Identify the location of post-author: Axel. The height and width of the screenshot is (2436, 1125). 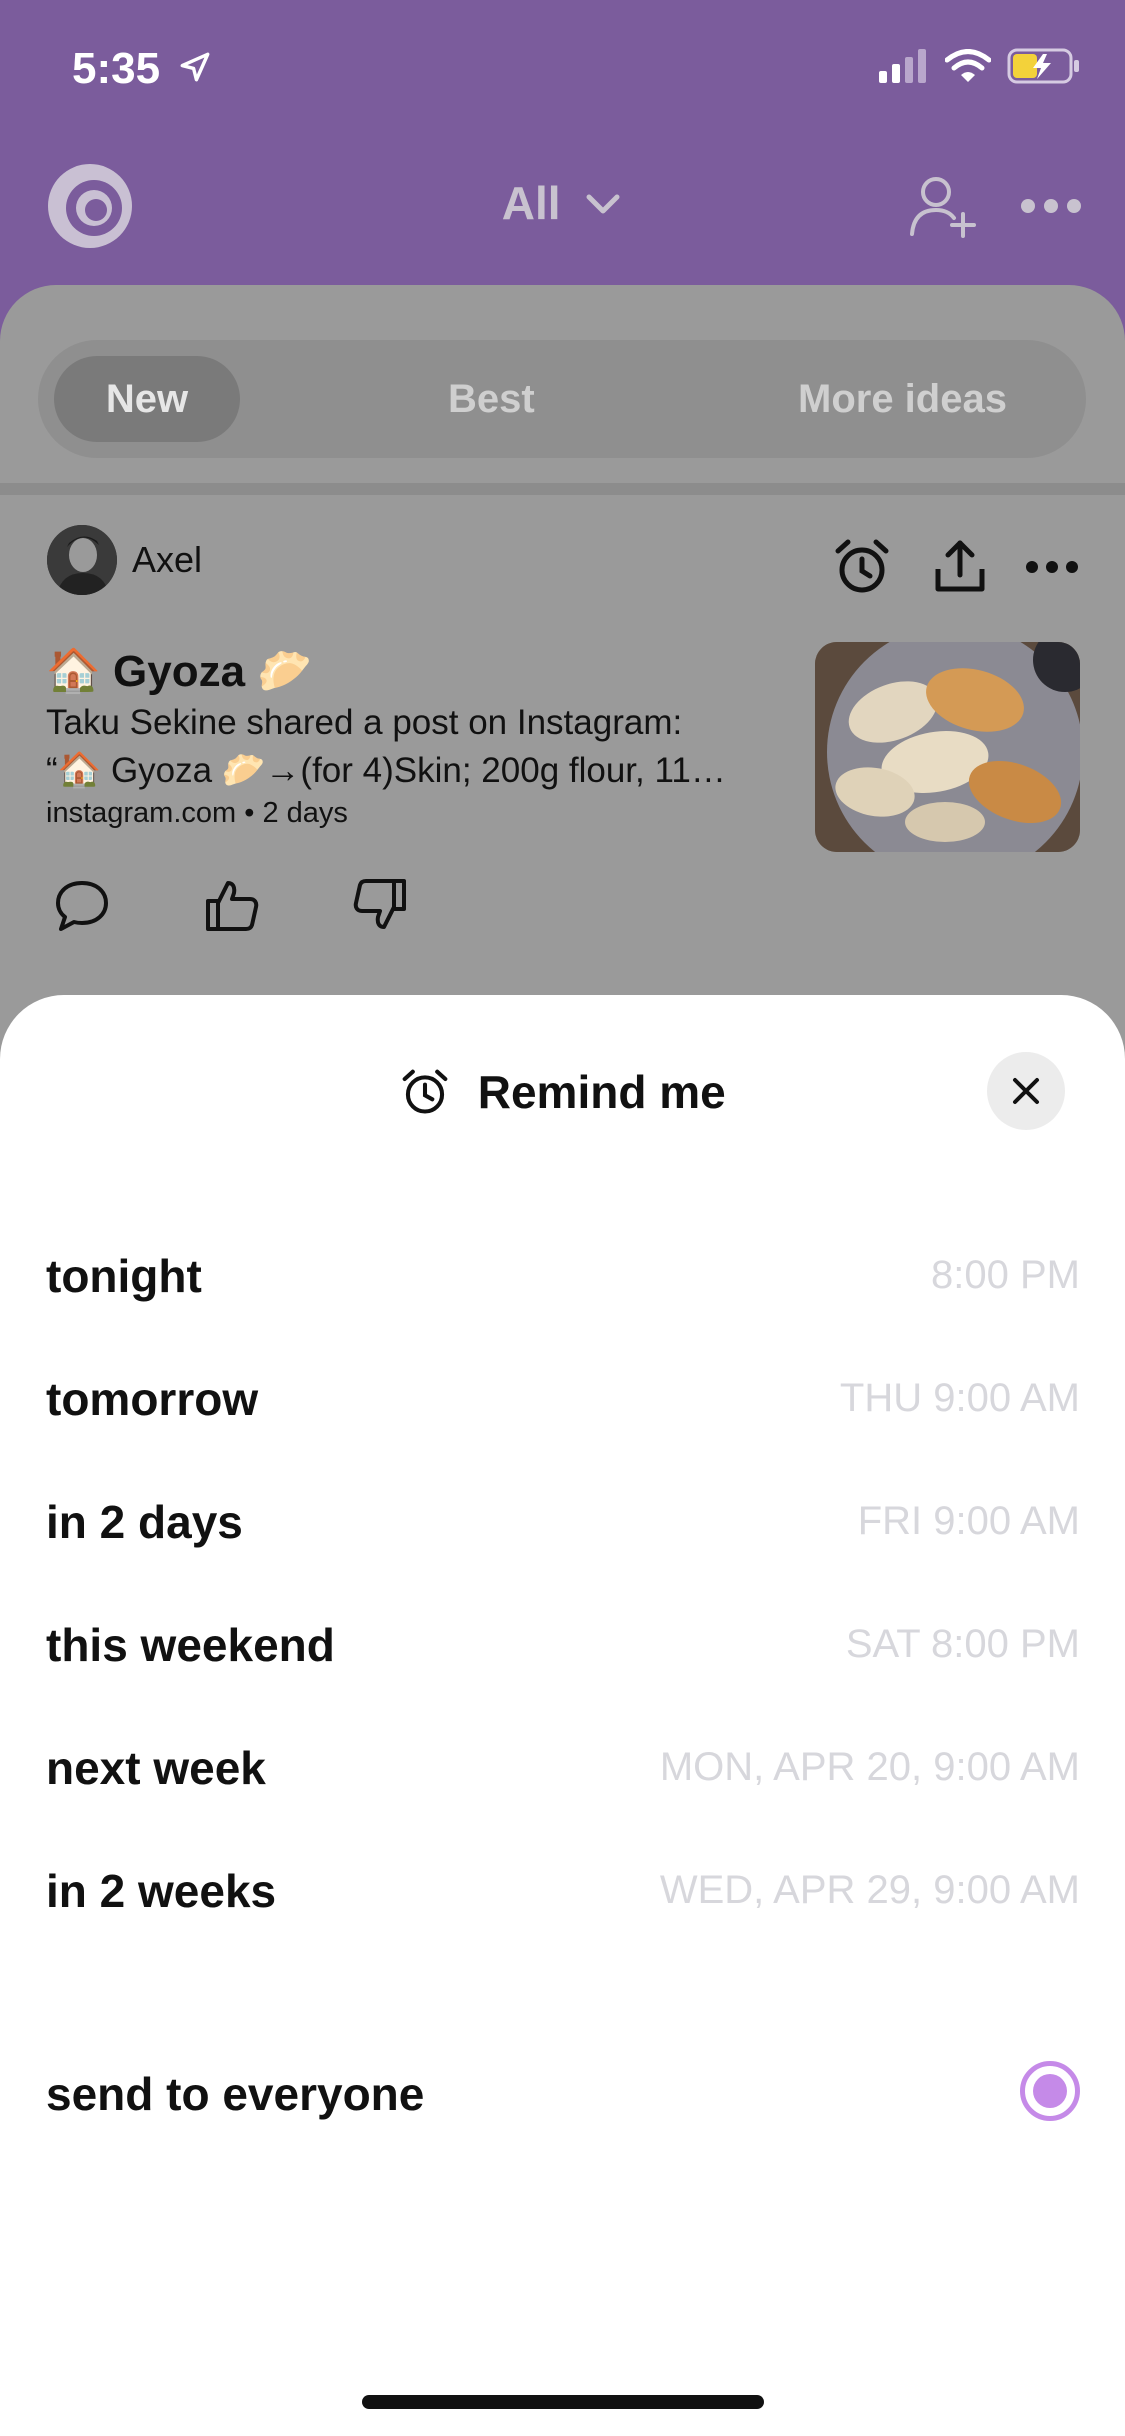
(167, 560).